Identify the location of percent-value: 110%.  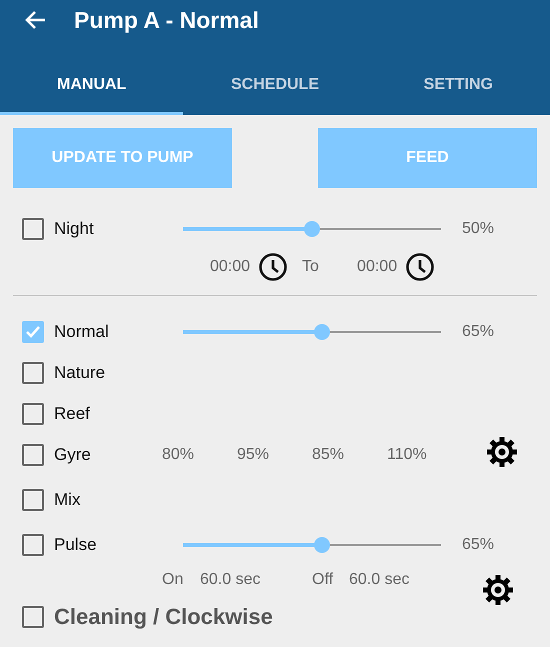
(407, 455).